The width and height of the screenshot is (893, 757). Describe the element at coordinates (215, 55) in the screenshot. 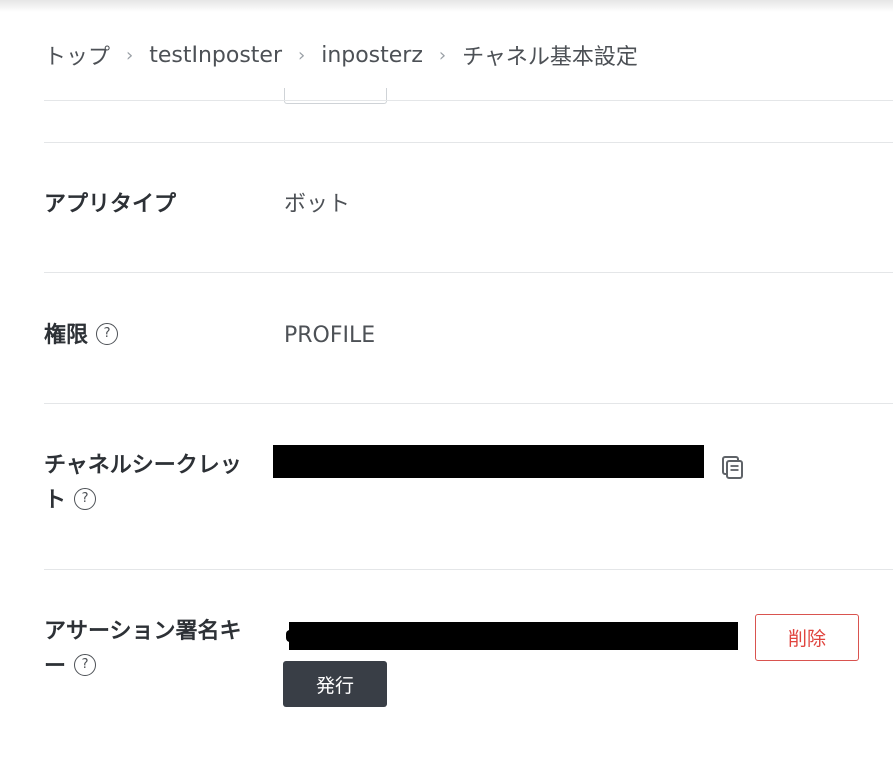

I see `breadcrumb-provider: testInposter` at that location.